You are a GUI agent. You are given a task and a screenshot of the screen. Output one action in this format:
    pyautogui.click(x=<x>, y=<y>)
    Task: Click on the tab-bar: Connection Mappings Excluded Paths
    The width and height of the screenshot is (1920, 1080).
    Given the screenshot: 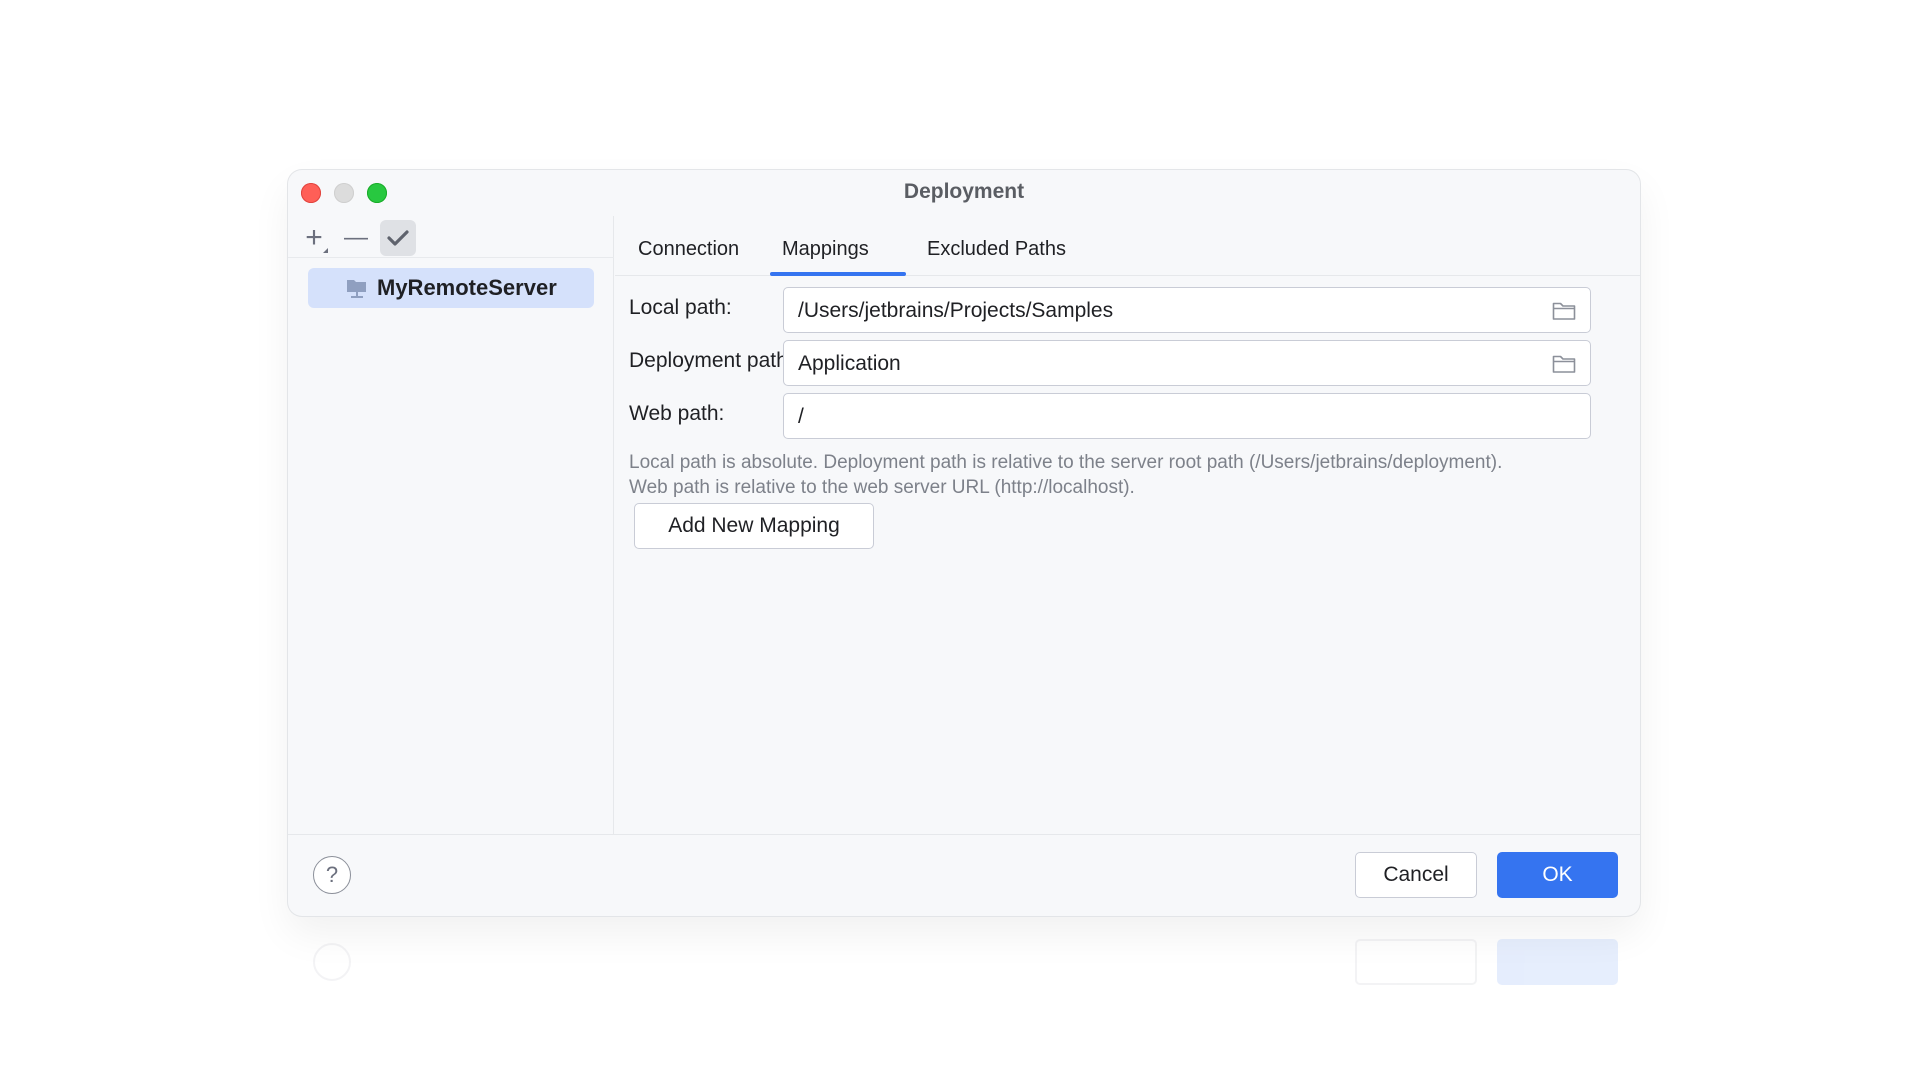 What is the action you would take?
    pyautogui.click(x=1127, y=246)
    